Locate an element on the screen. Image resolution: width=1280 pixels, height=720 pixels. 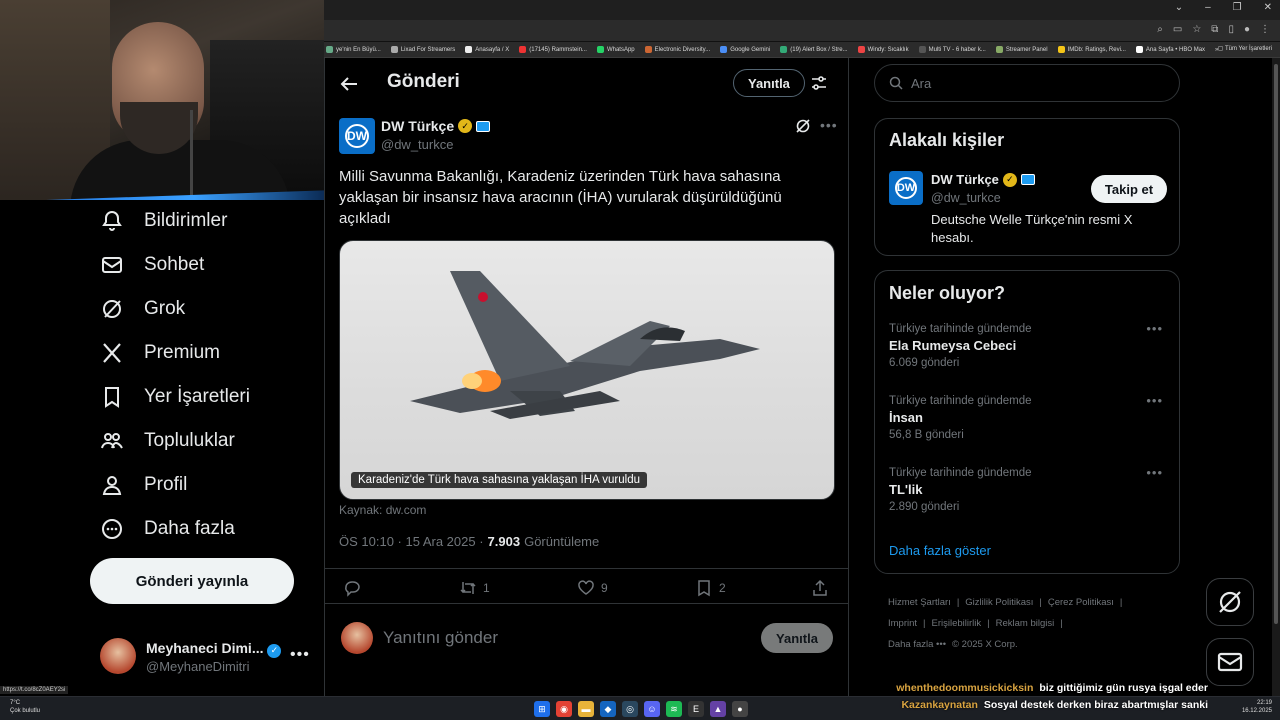
chrome-icon: ◉ is located at coordinates (564, 709).